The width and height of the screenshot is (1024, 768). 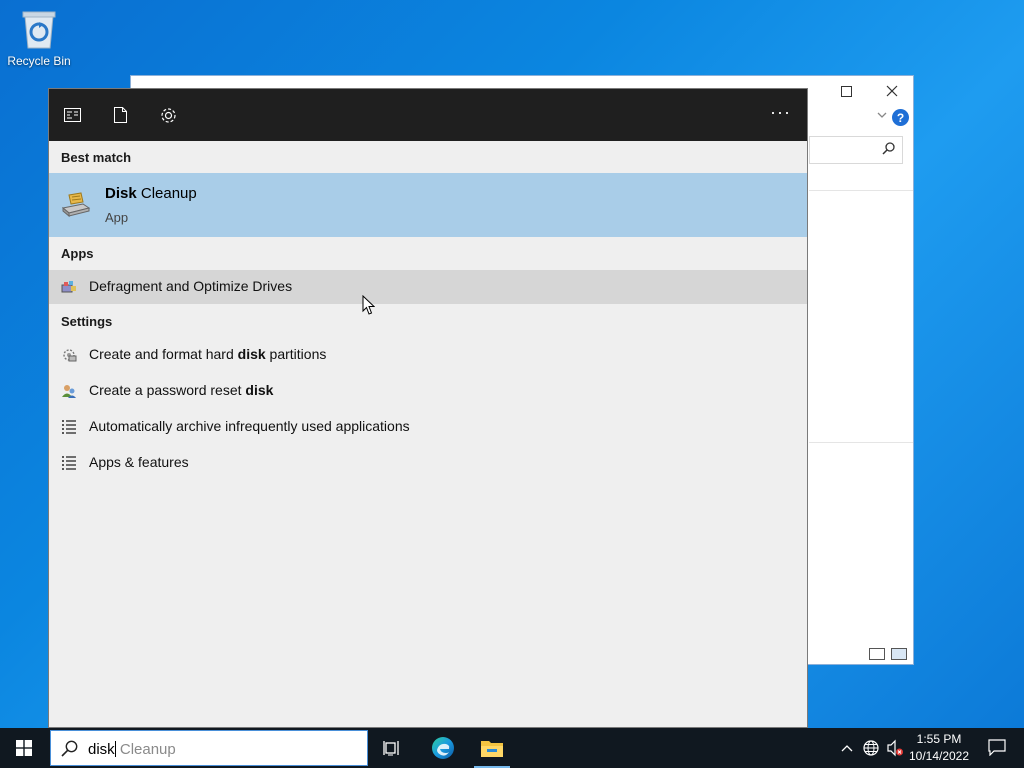 I want to click on notification-icon, so click(x=997, y=748).